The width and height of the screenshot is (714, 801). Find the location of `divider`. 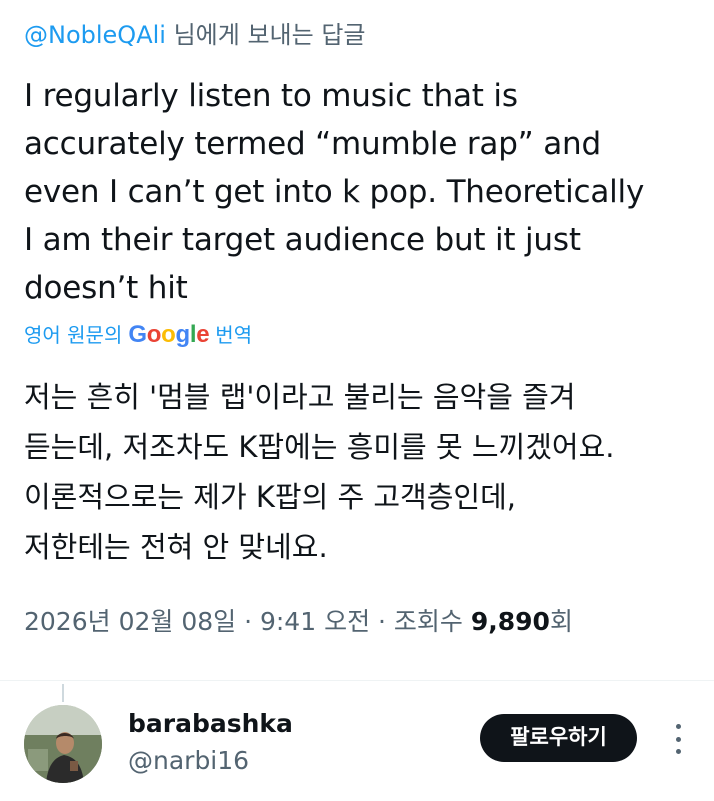

divider is located at coordinates (357, 680).